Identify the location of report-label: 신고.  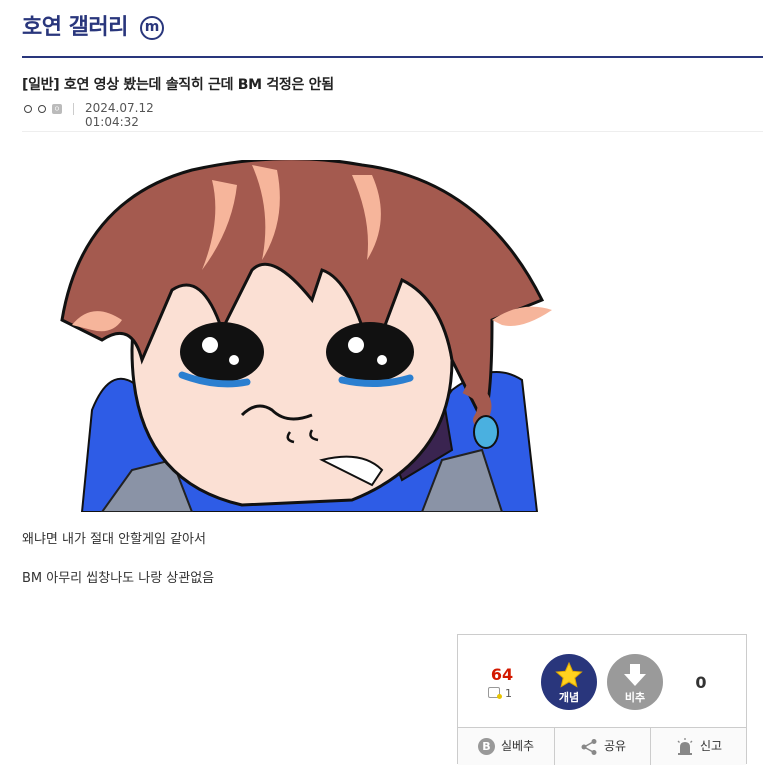
(711, 746).